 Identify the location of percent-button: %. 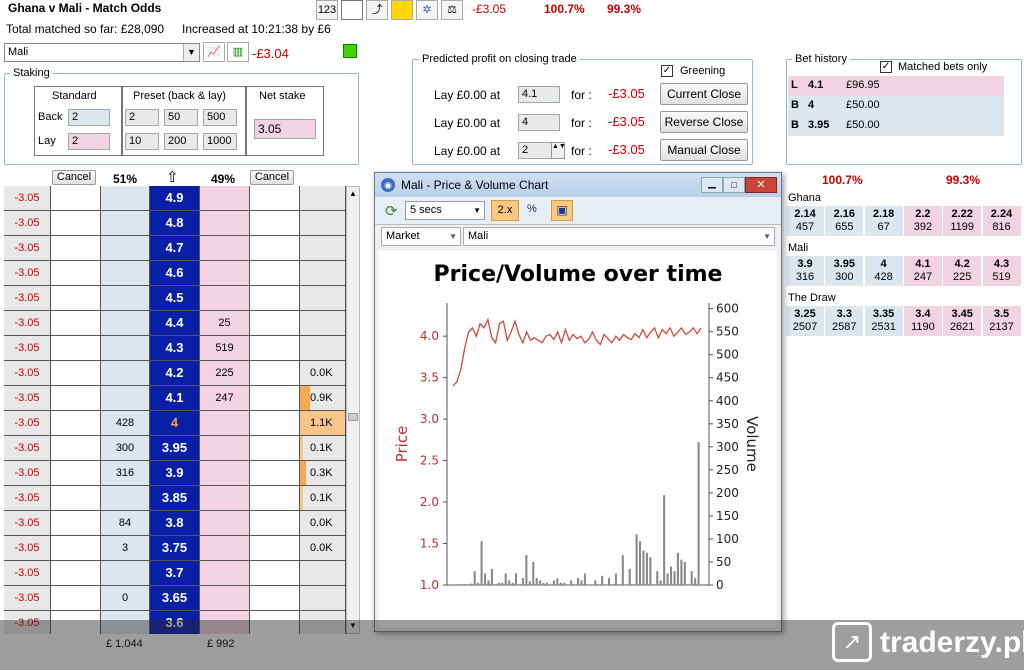
(532, 209).